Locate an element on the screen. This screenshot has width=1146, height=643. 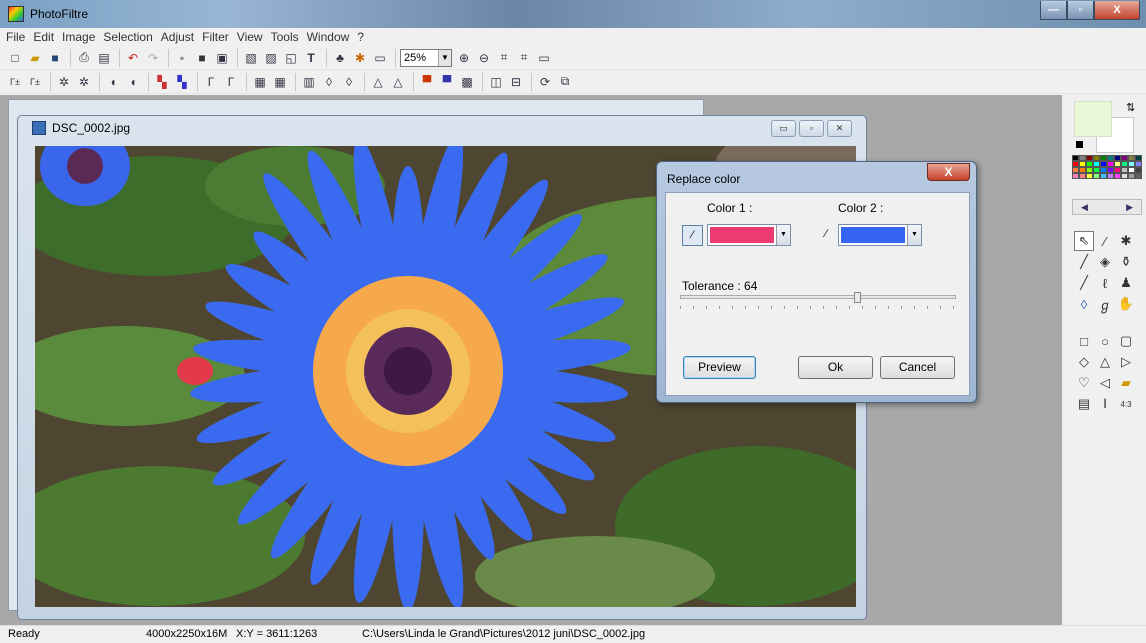
saturation-plus-icon: ▚ is located at coordinates (182, 82).